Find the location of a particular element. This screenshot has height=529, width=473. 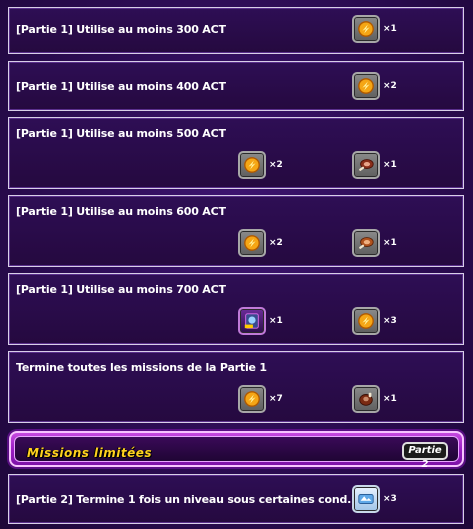

part-badge: Partie 2 is located at coordinates (425, 456).